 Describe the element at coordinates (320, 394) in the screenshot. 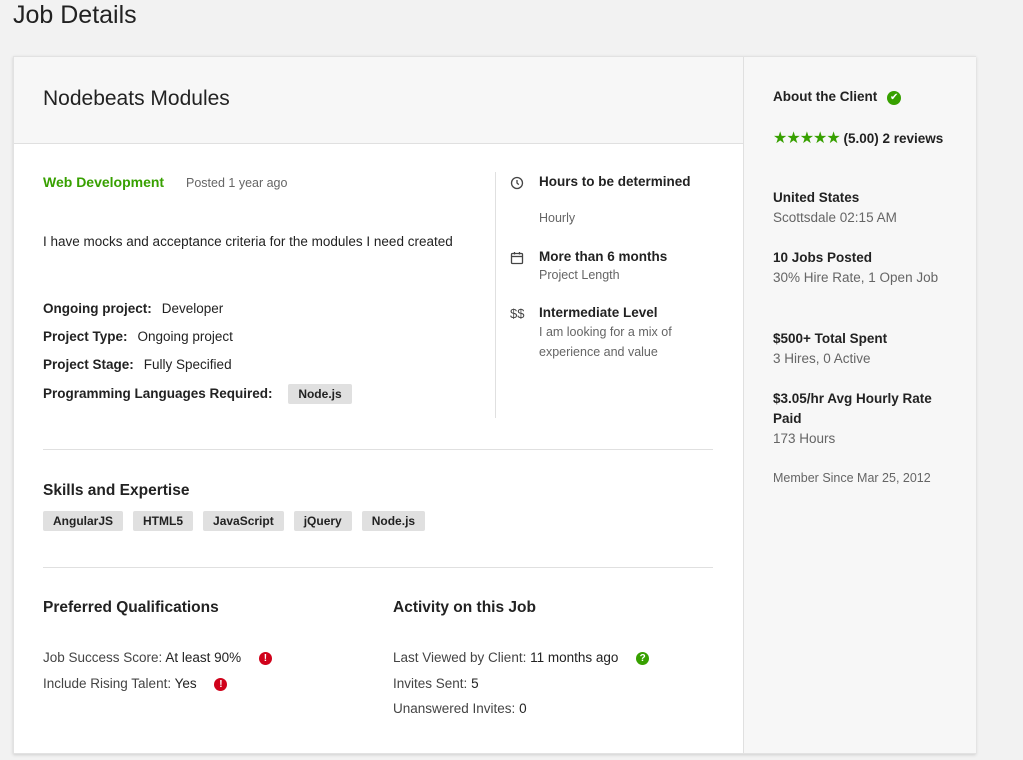

I see `language-tag: Node.js` at that location.